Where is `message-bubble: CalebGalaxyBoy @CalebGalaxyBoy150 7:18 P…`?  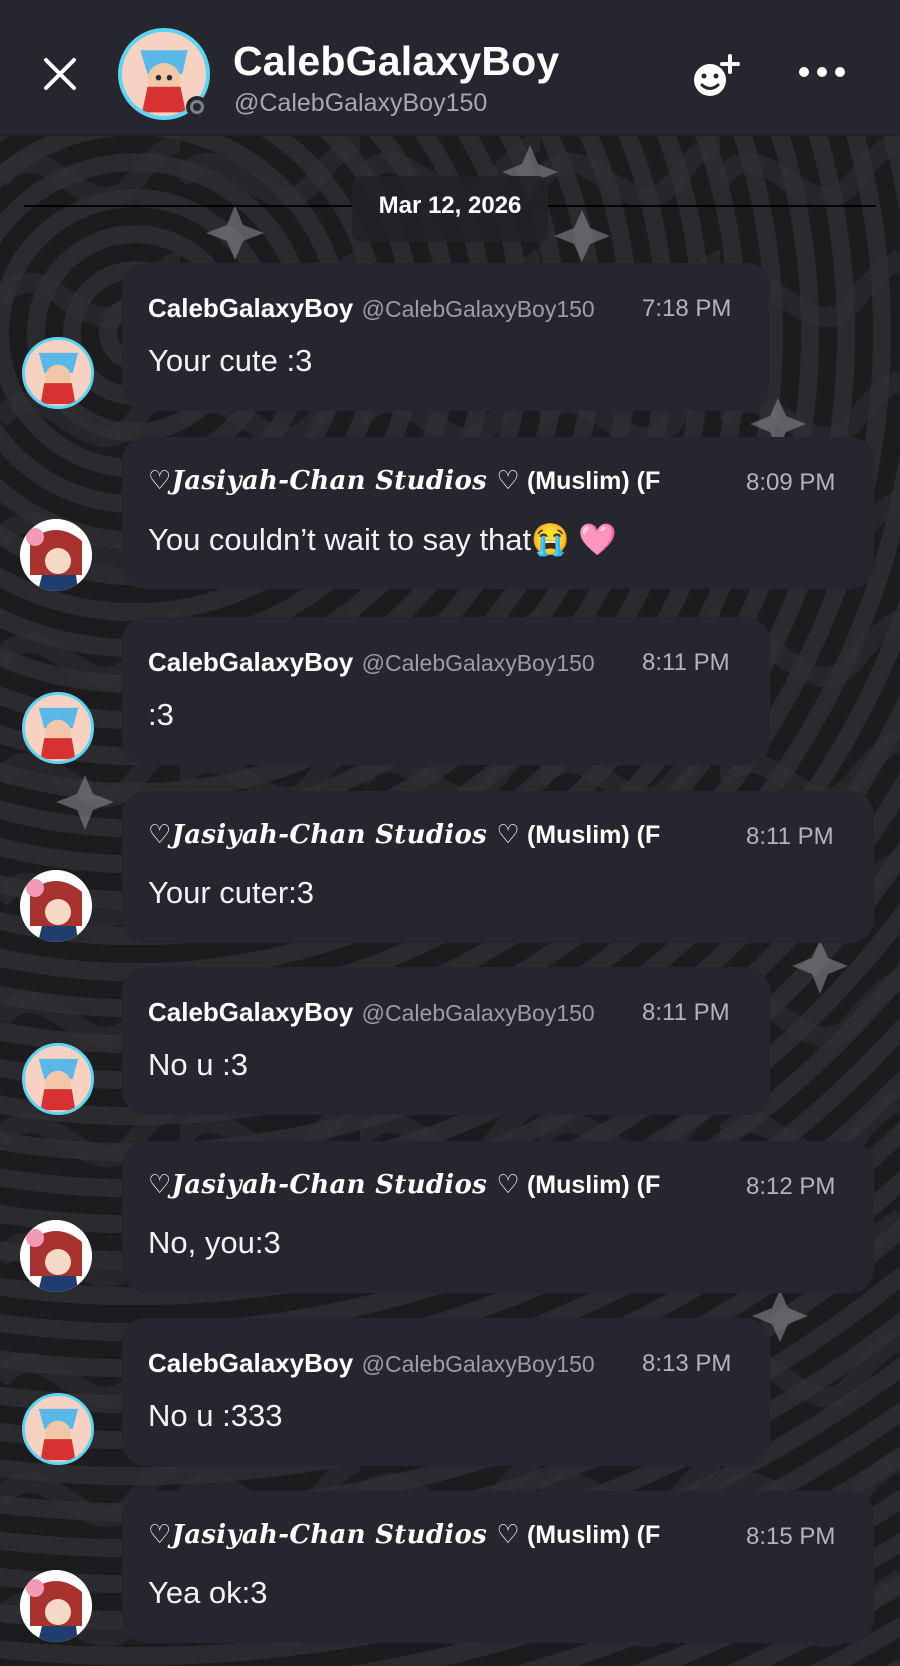 message-bubble: CalebGalaxyBoy @CalebGalaxyBoy150 7:18 P… is located at coordinates (446, 337).